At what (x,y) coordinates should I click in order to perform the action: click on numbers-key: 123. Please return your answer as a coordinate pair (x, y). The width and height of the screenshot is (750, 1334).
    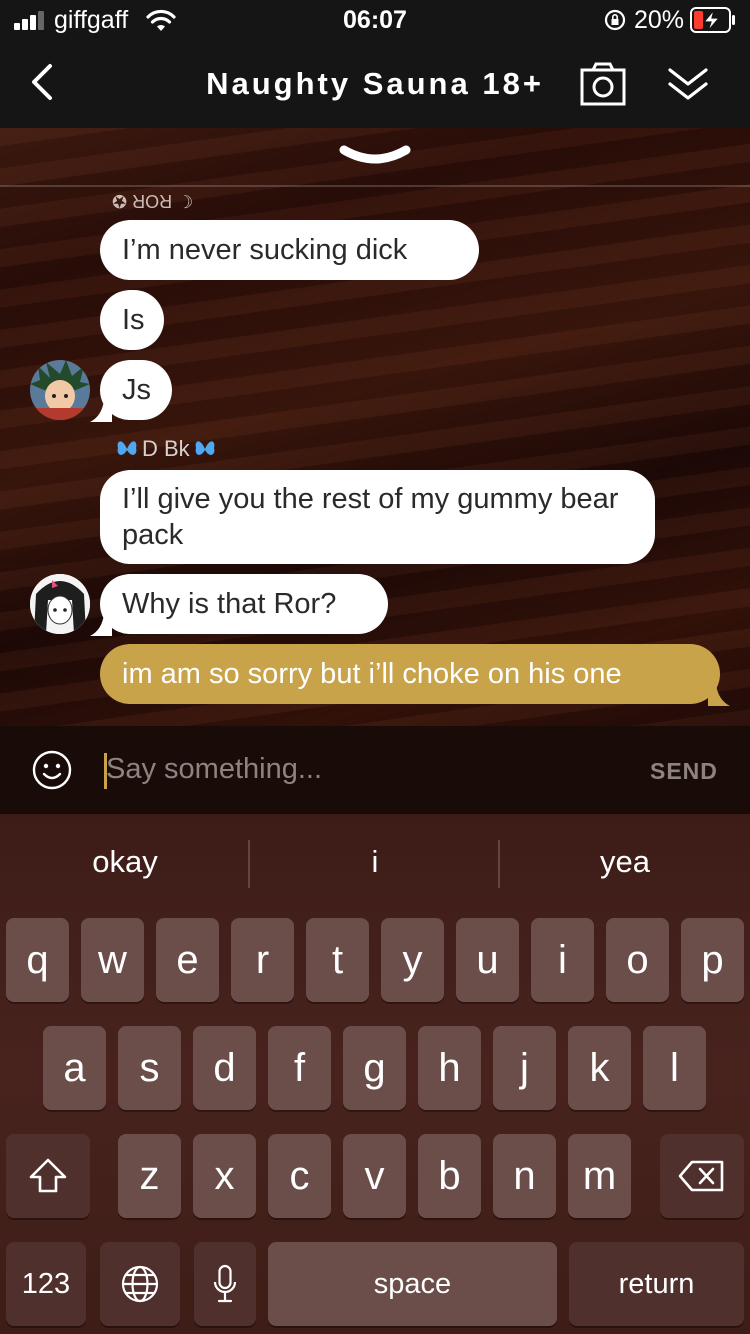
    Looking at the image, I should click on (46, 1284).